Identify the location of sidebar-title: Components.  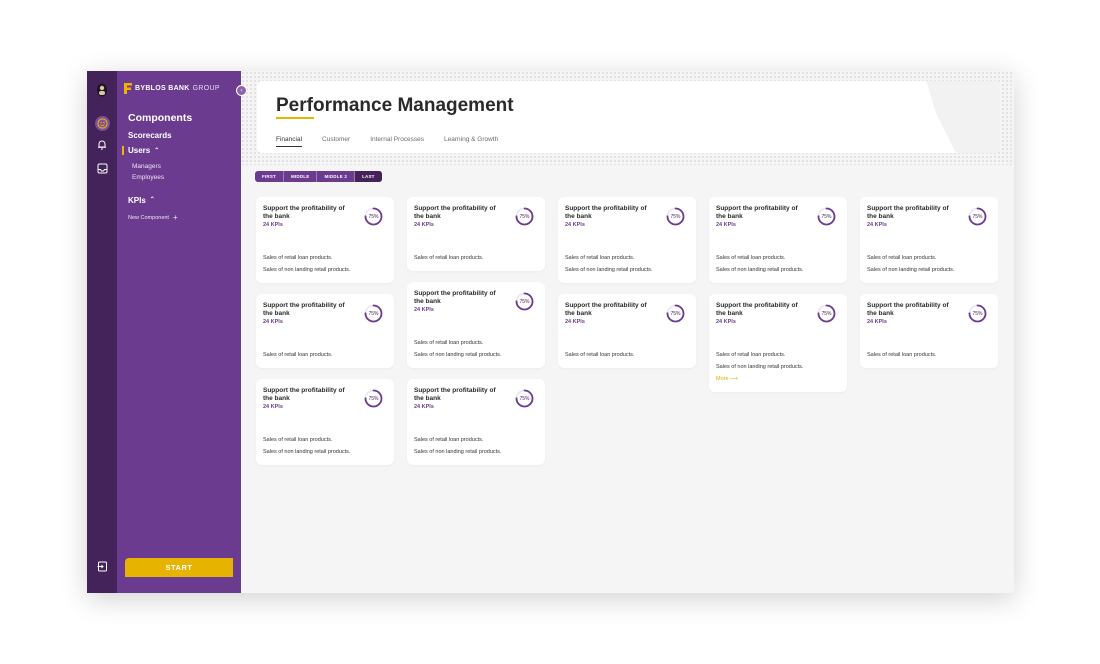
(160, 118).